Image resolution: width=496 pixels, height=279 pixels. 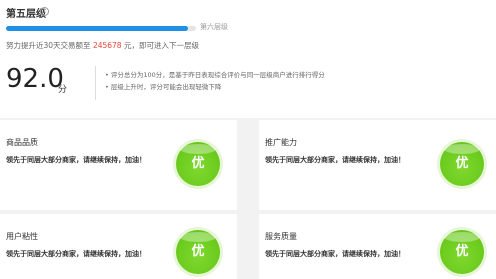 I want to click on level-progress-fill, so click(x=97, y=28).